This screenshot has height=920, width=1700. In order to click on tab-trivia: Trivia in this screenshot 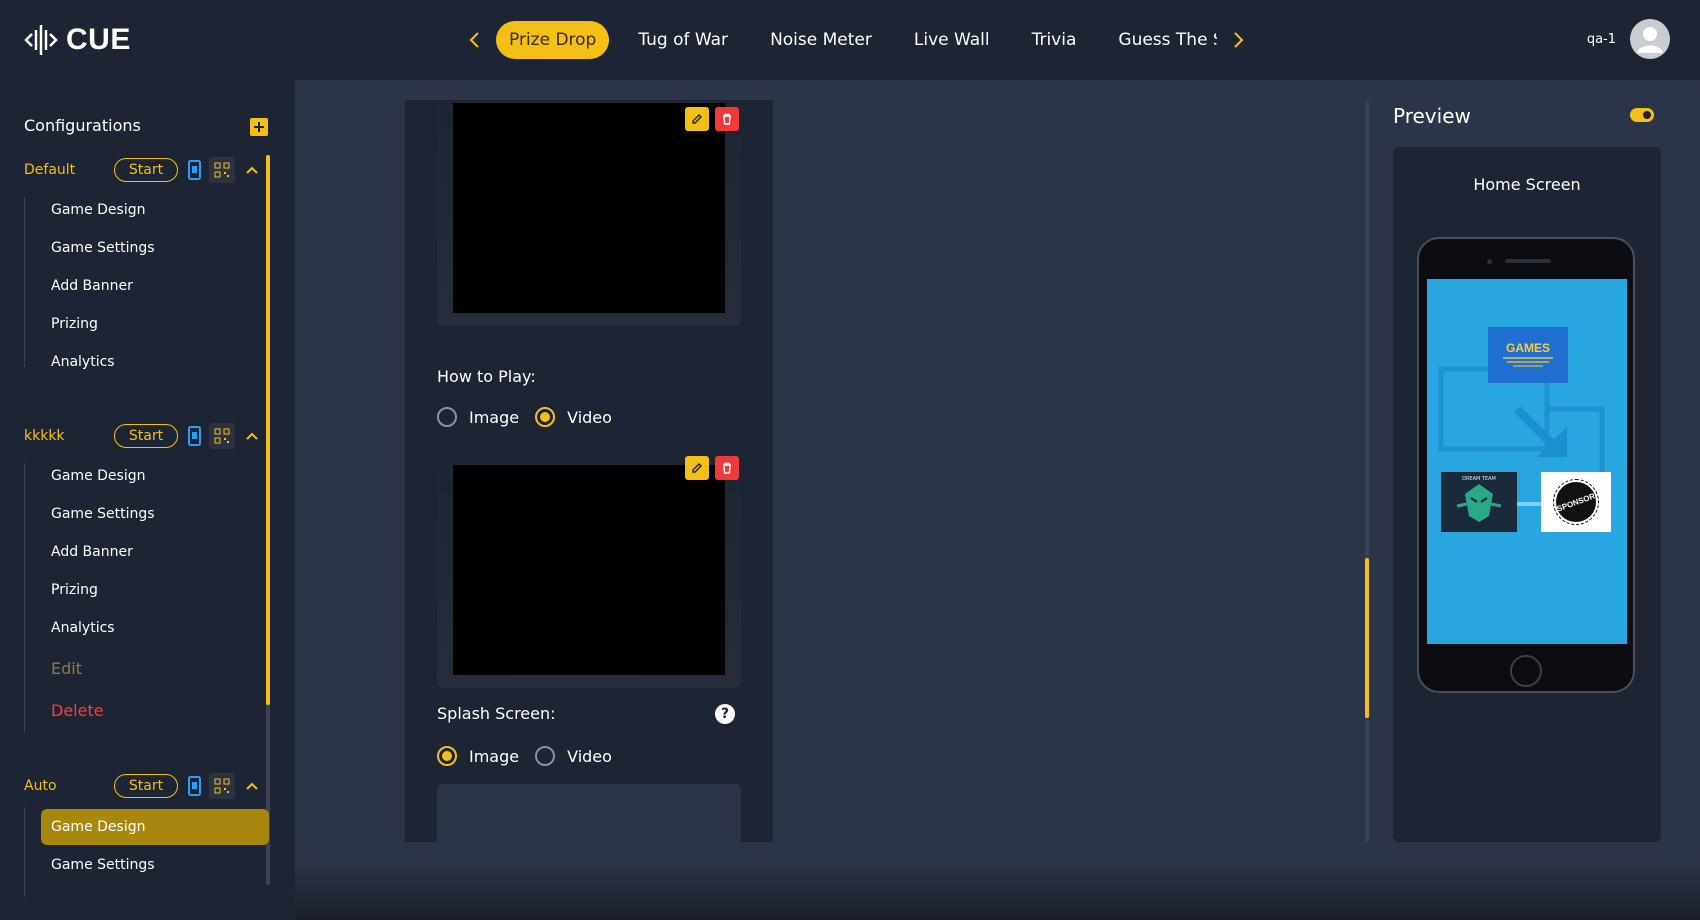, I will do `click(1054, 40)`.